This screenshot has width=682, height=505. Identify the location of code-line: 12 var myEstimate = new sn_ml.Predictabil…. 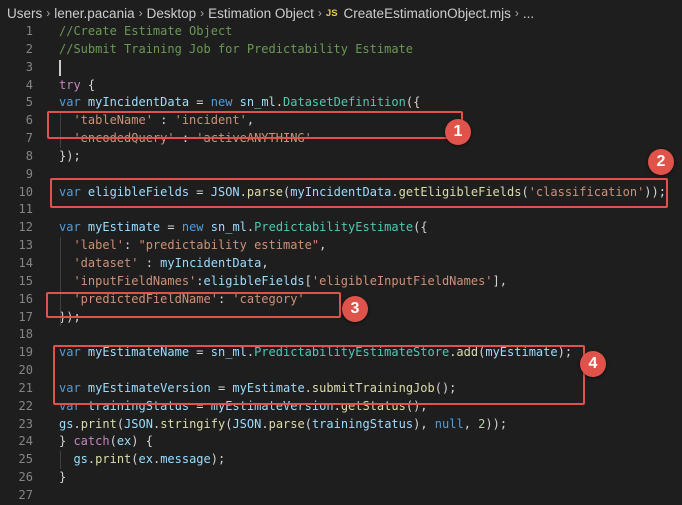
(341, 228).